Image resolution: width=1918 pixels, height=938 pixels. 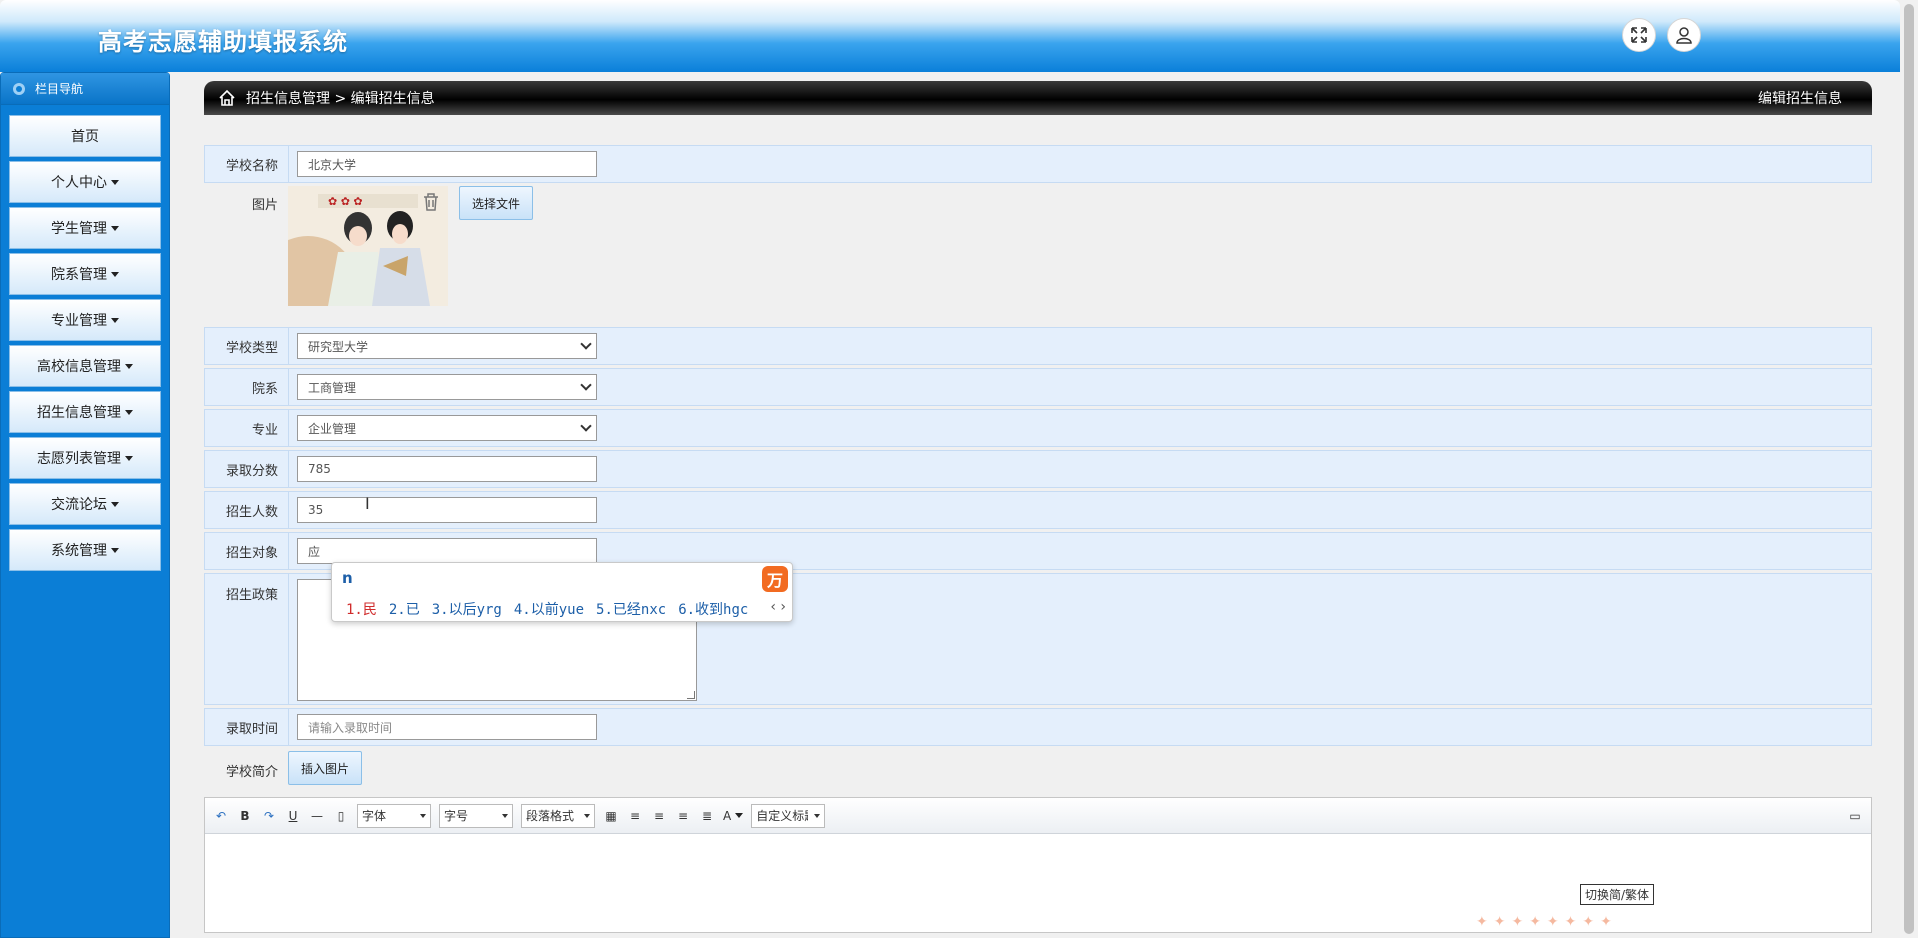 I want to click on sidebar-item-label: 系统管理, so click(x=79, y=551).